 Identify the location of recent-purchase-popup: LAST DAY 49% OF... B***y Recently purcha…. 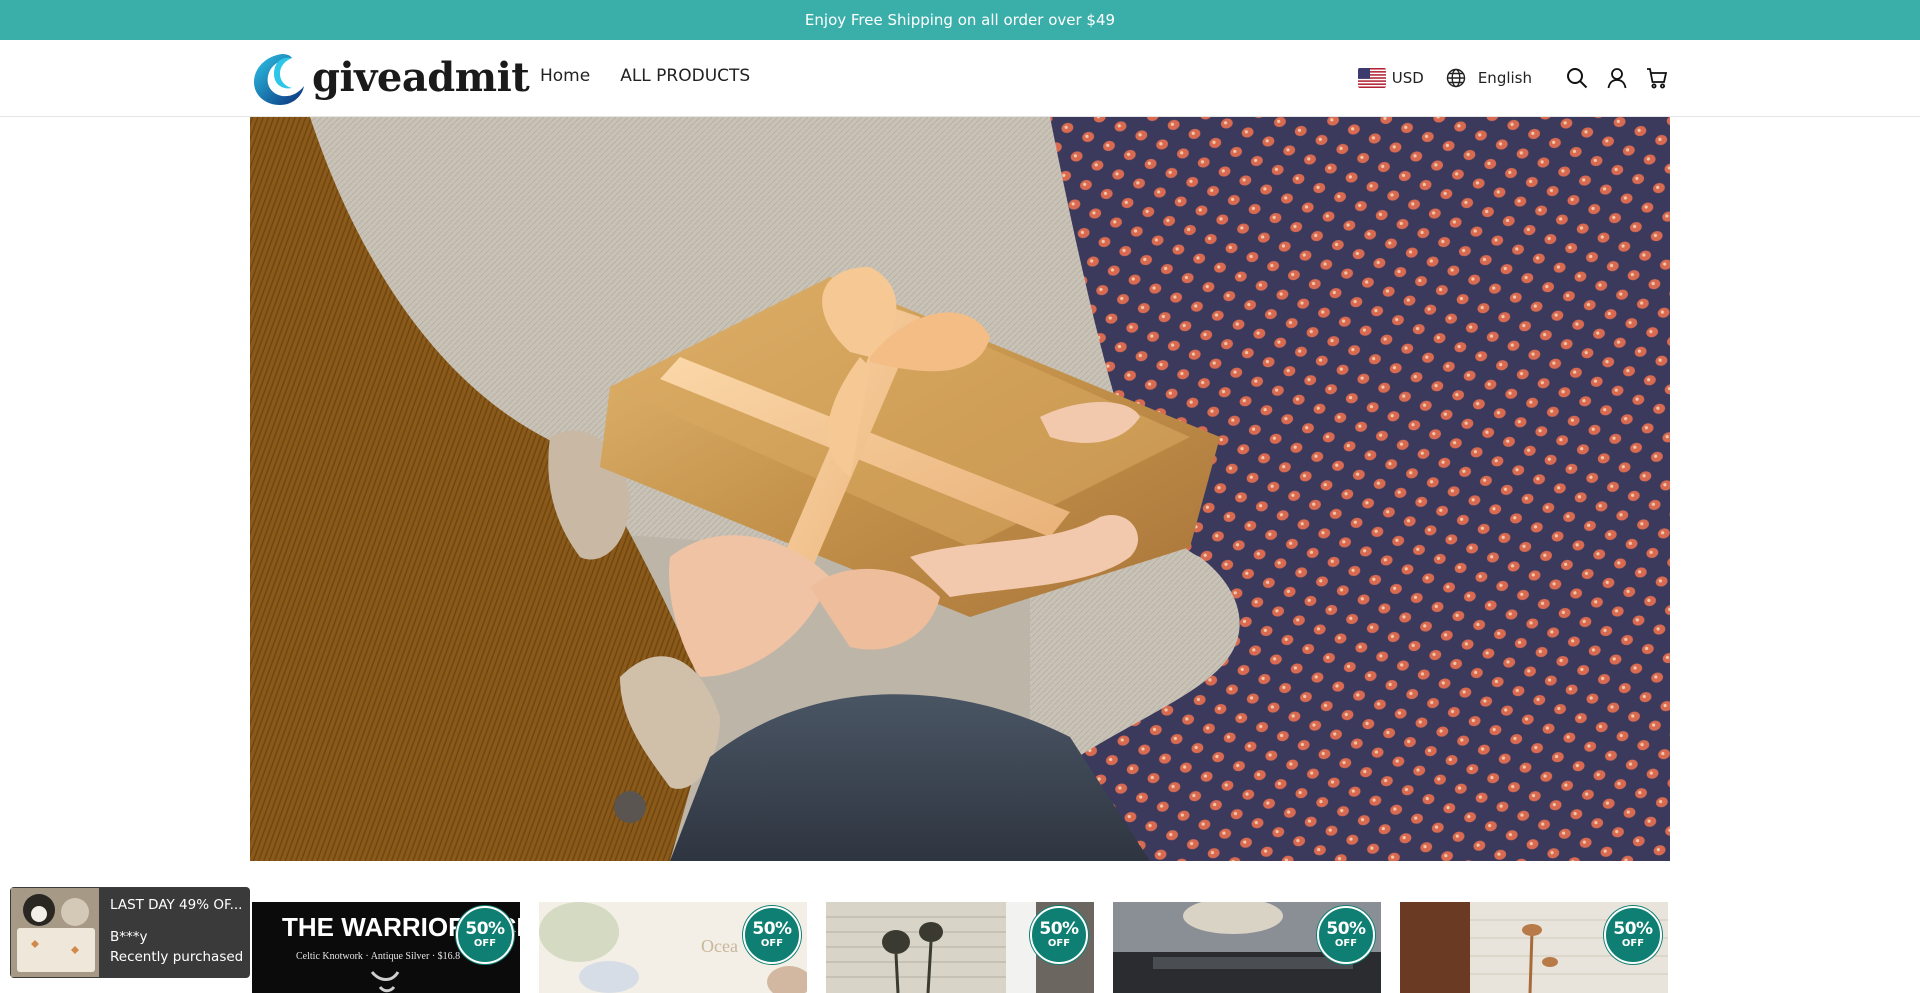
(130, 932).